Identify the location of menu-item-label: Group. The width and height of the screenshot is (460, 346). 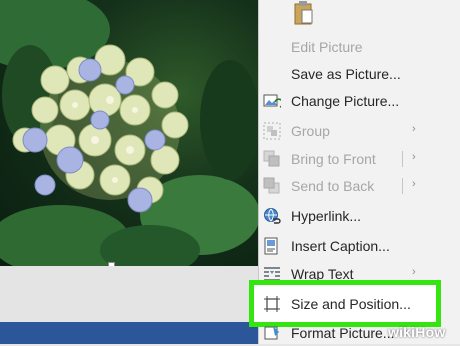
(310, 131).